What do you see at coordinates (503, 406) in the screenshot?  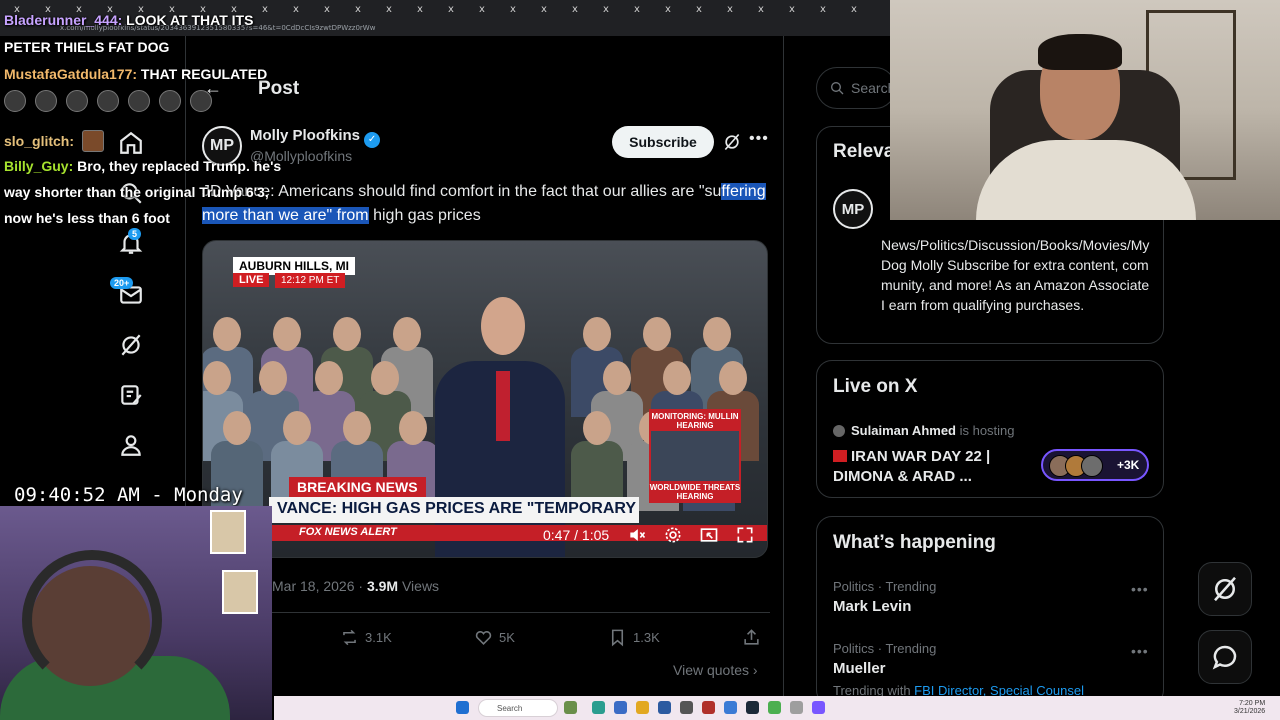 I see `video-speaker-tie` at bounding box center [503, 406].